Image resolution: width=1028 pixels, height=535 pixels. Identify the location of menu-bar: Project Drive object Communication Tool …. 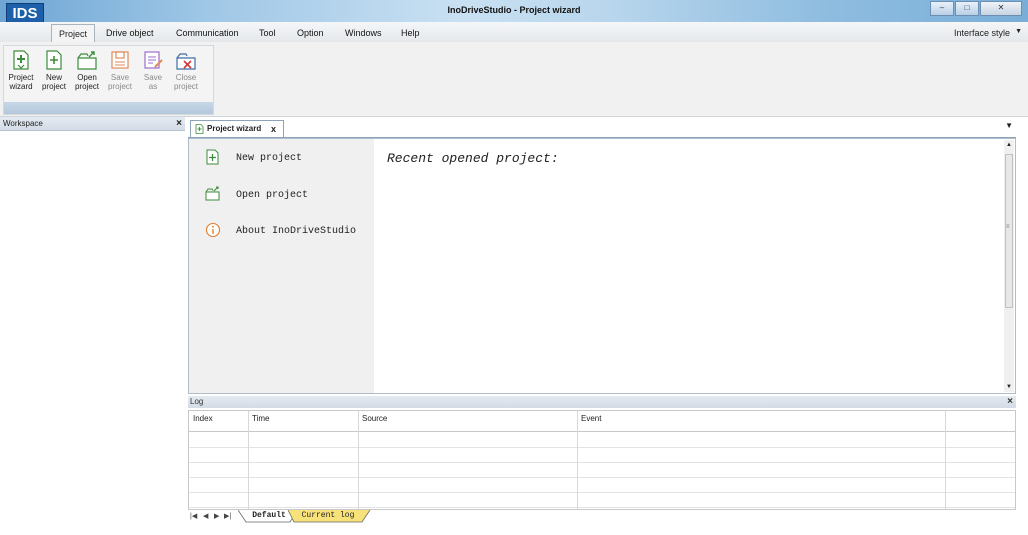
(514, 32).